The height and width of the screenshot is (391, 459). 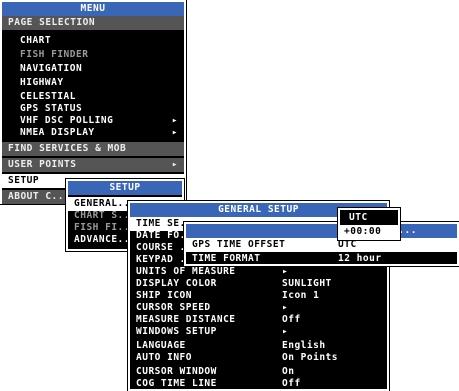 What do you see at coordinates (321, 259) in the screenshot?
I see `time-row-time-format: TIME FORMAT 12 hour` at bounding box center [321, 259].